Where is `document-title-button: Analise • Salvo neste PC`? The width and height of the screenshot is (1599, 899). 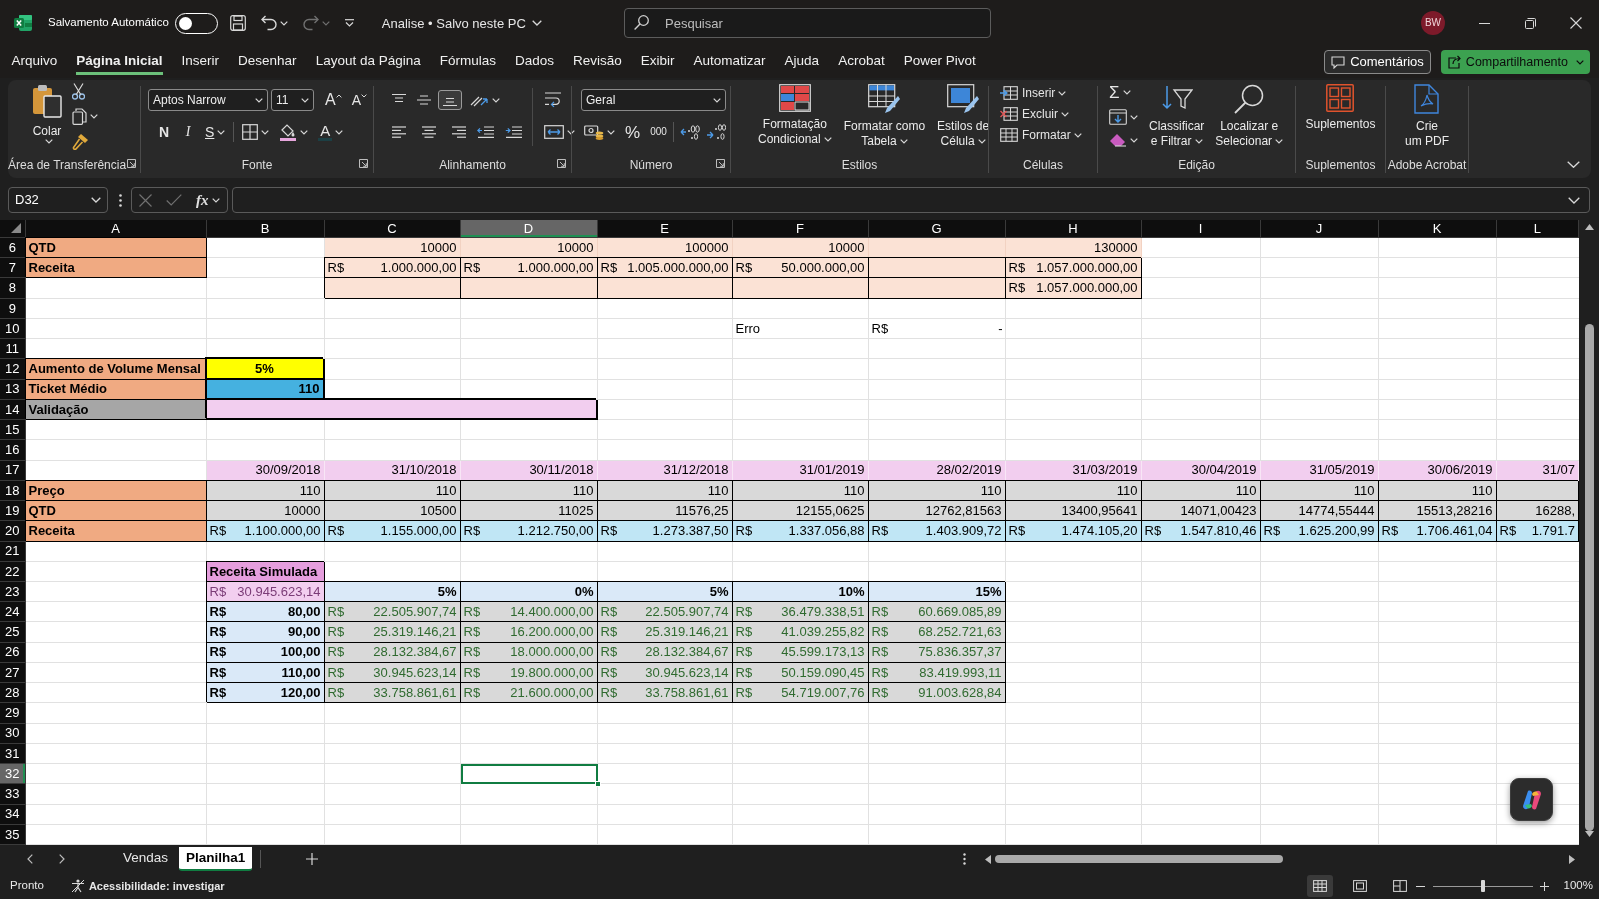 document-title-button: Analise • Salvo neste PC is located at coordinates (461, 23).